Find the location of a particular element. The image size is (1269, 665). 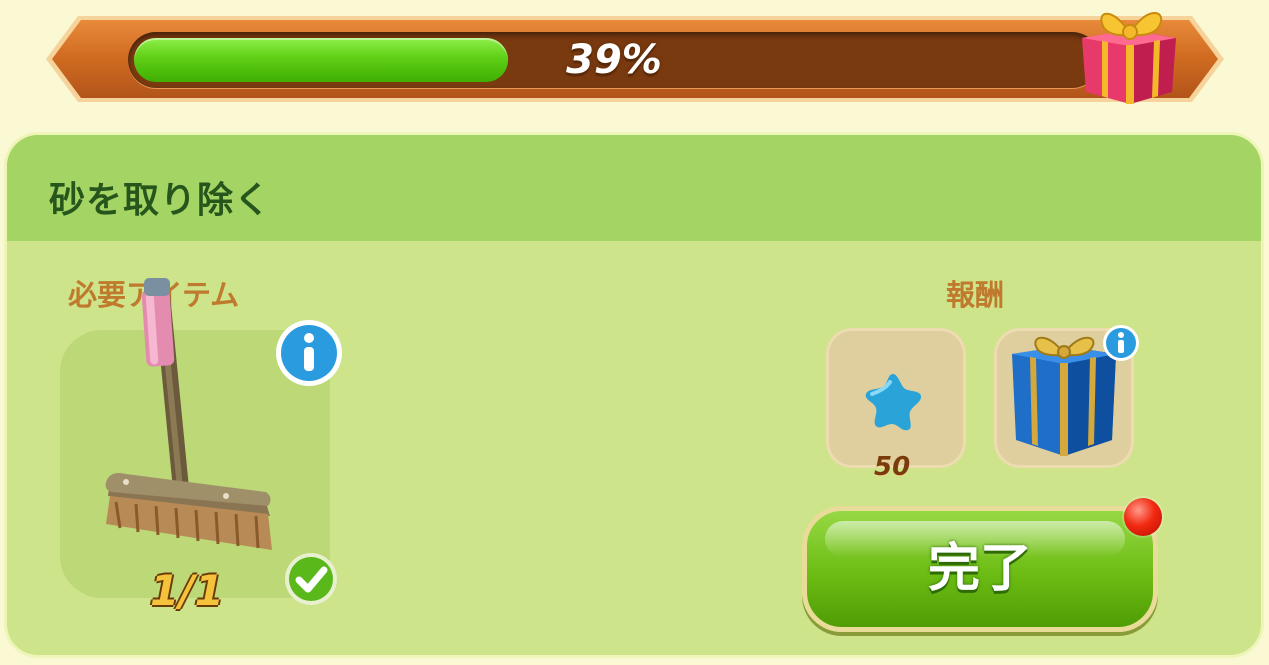

progress-percent: 39% is located at coordinates (614, 60).